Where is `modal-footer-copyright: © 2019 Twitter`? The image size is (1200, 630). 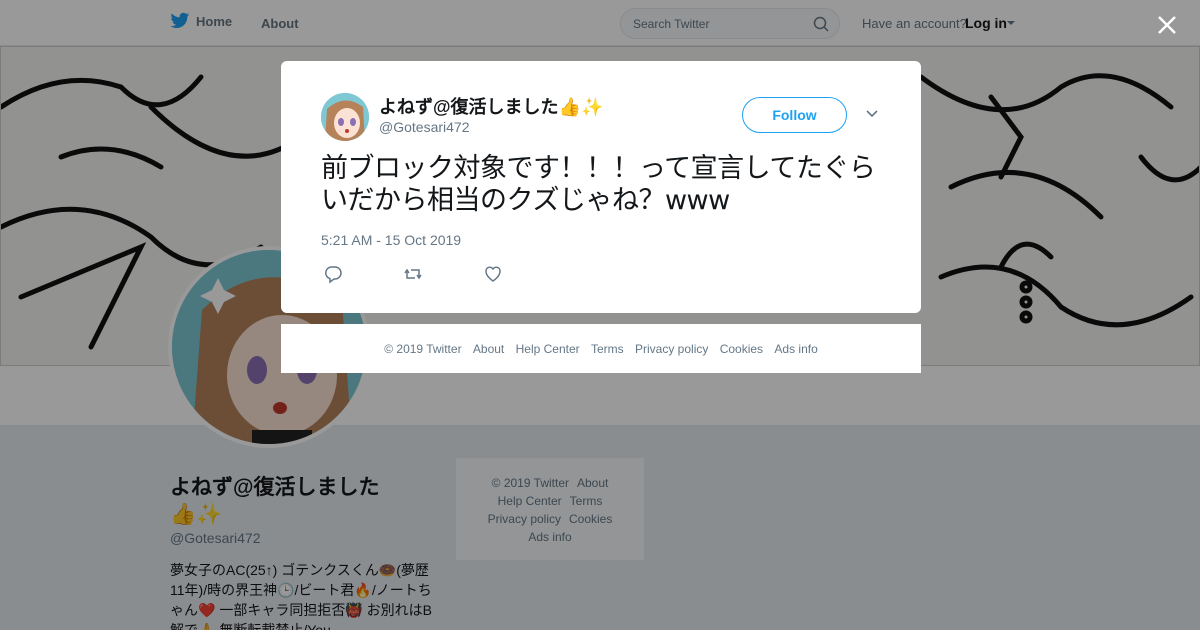
modal-footer-copyright: © 2019 Twitter is located at coordinates (423, 349).